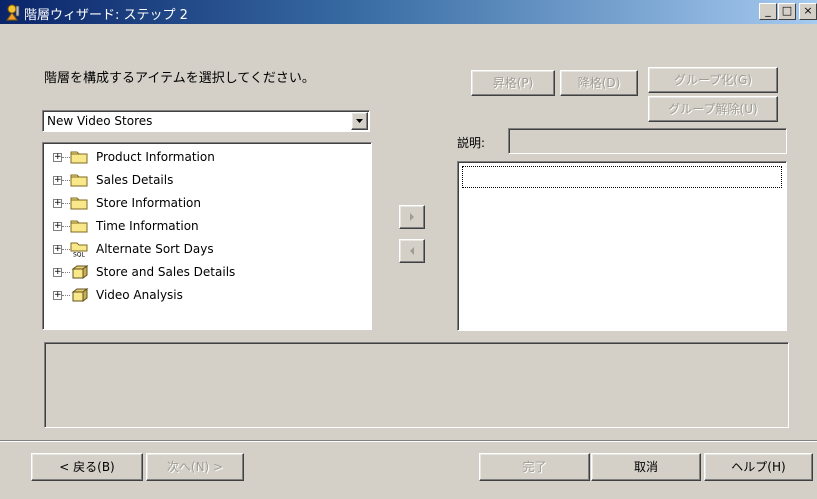 The width and height of the screenshot is (817, 499). What do you see at coordinates (106, 15) in the screenshot?
I see `window-title: 階層ウィザード: ステップ 2` at bounding box center [106, 15].